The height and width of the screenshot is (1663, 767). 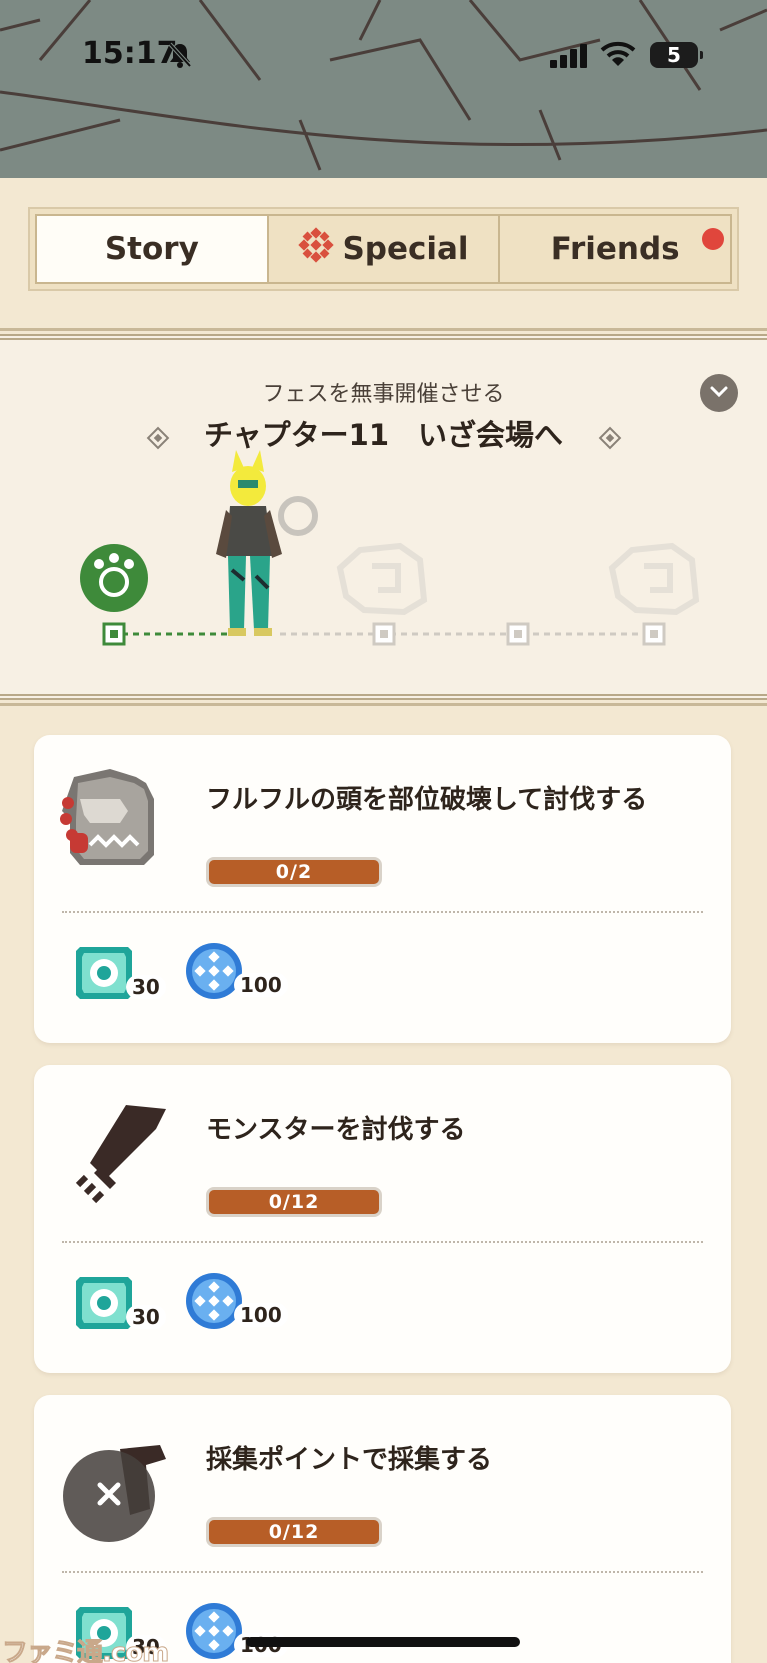 I want to click on completed-node-icon, so click(x=114, y=578).